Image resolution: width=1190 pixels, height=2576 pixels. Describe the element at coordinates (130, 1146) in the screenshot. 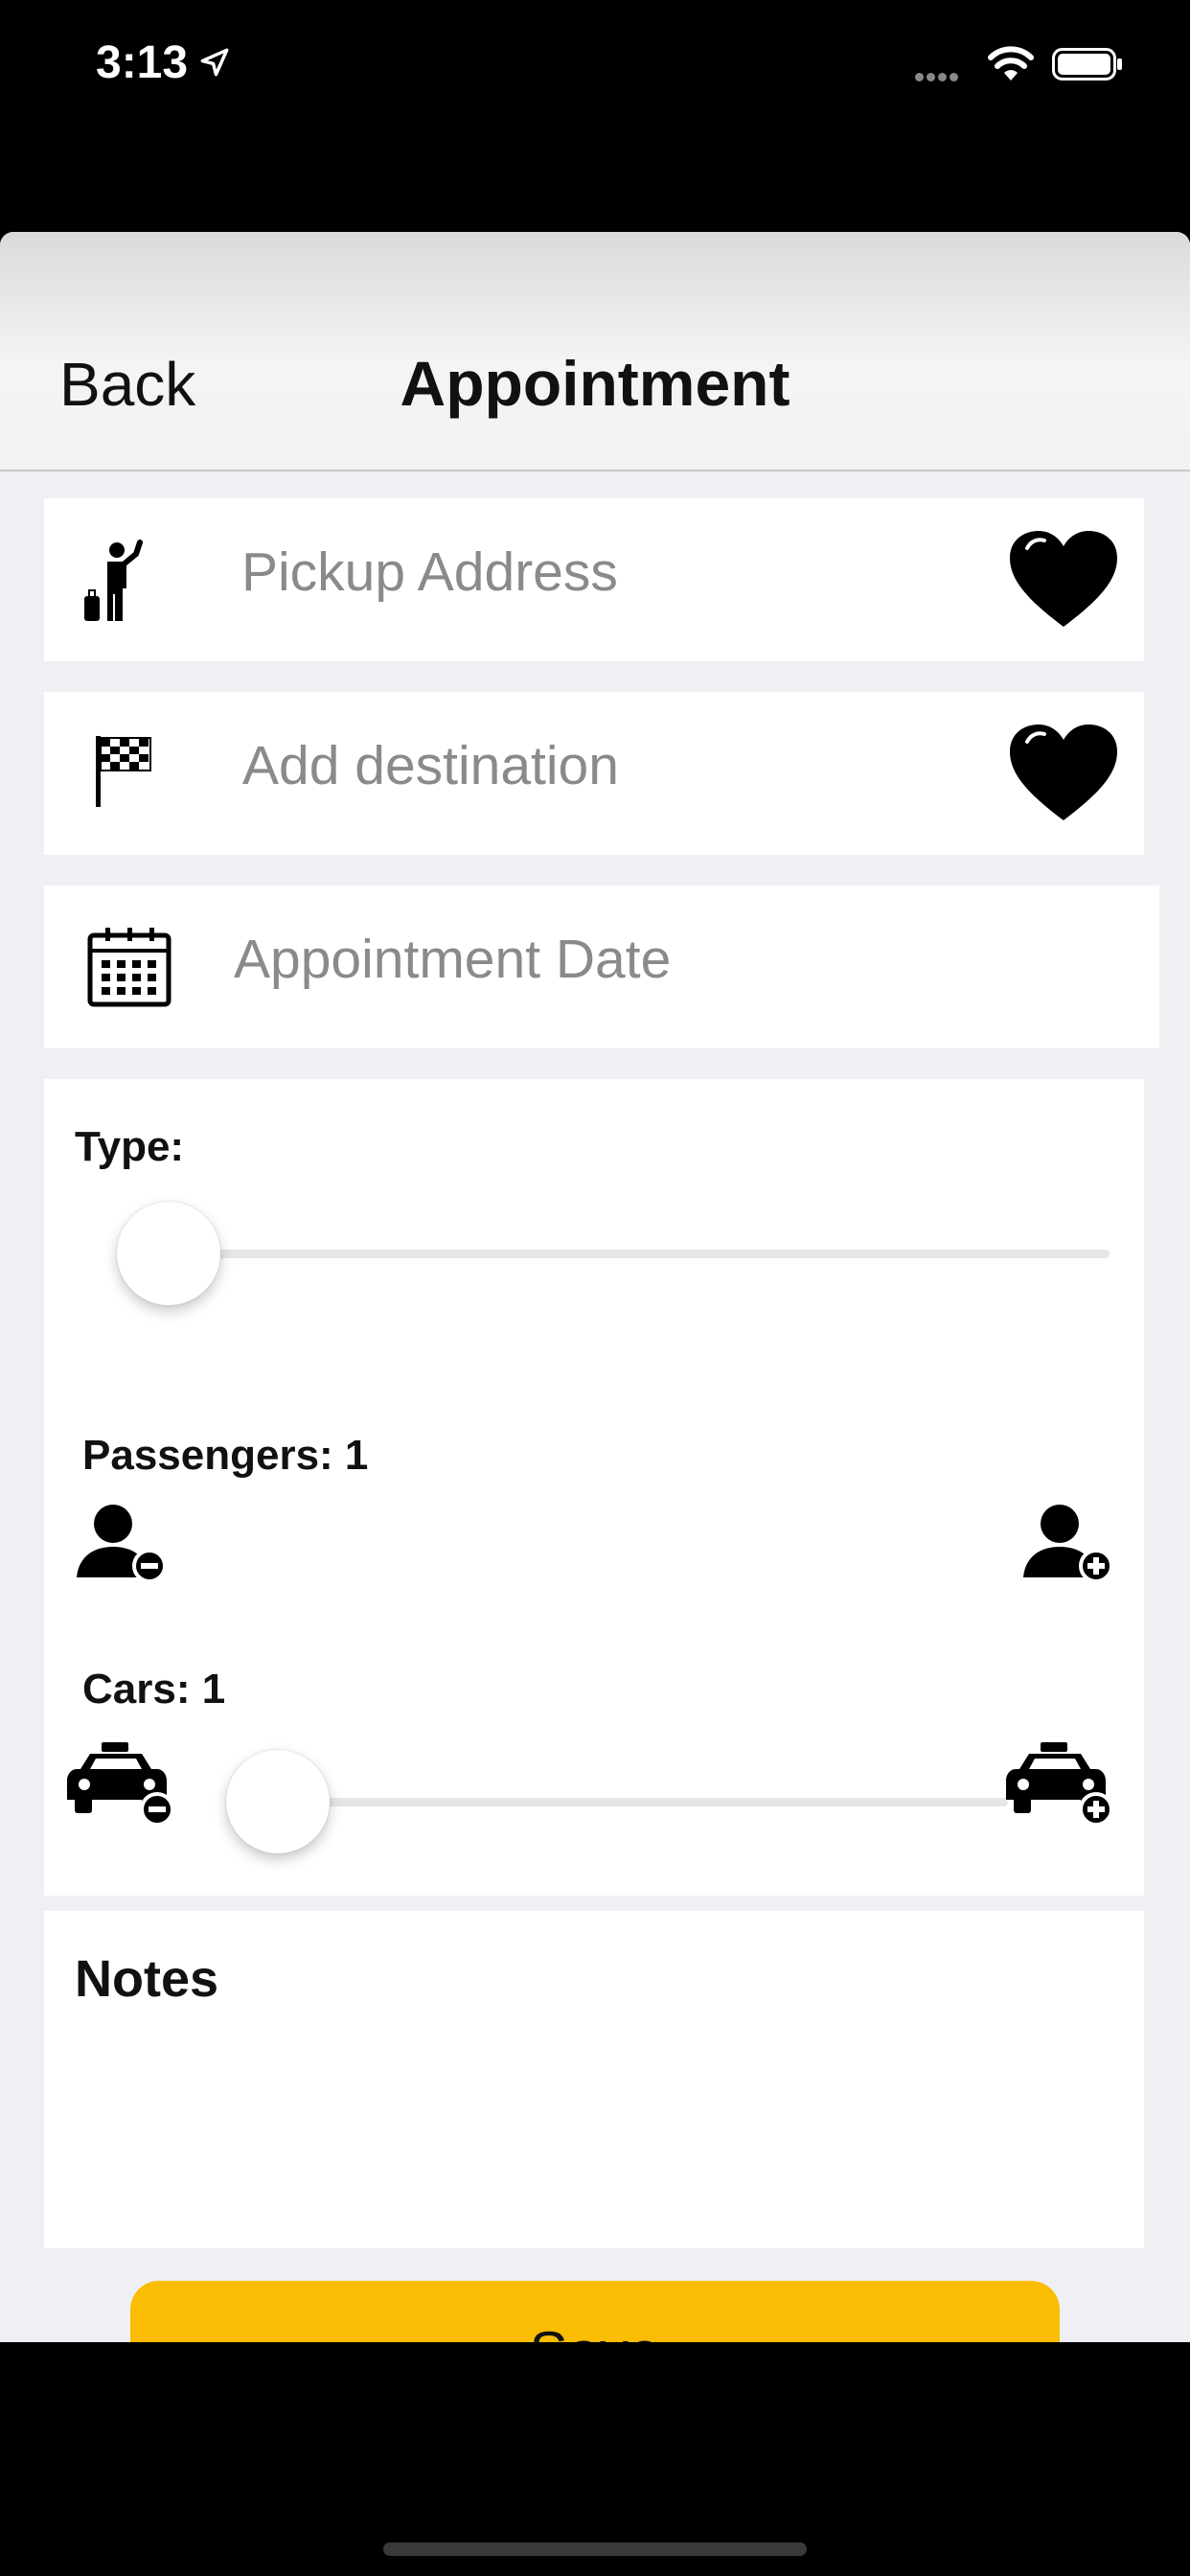

I see `type-label: Type:` at that location.